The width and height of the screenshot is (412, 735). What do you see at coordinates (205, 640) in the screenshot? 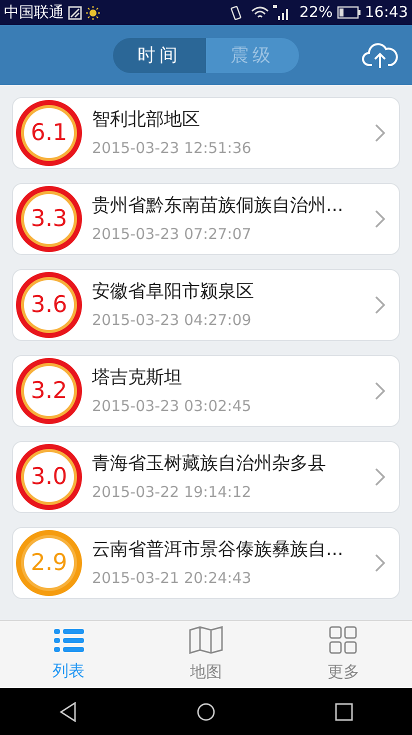
I see `map-icon` at bounding box center [205, 640].